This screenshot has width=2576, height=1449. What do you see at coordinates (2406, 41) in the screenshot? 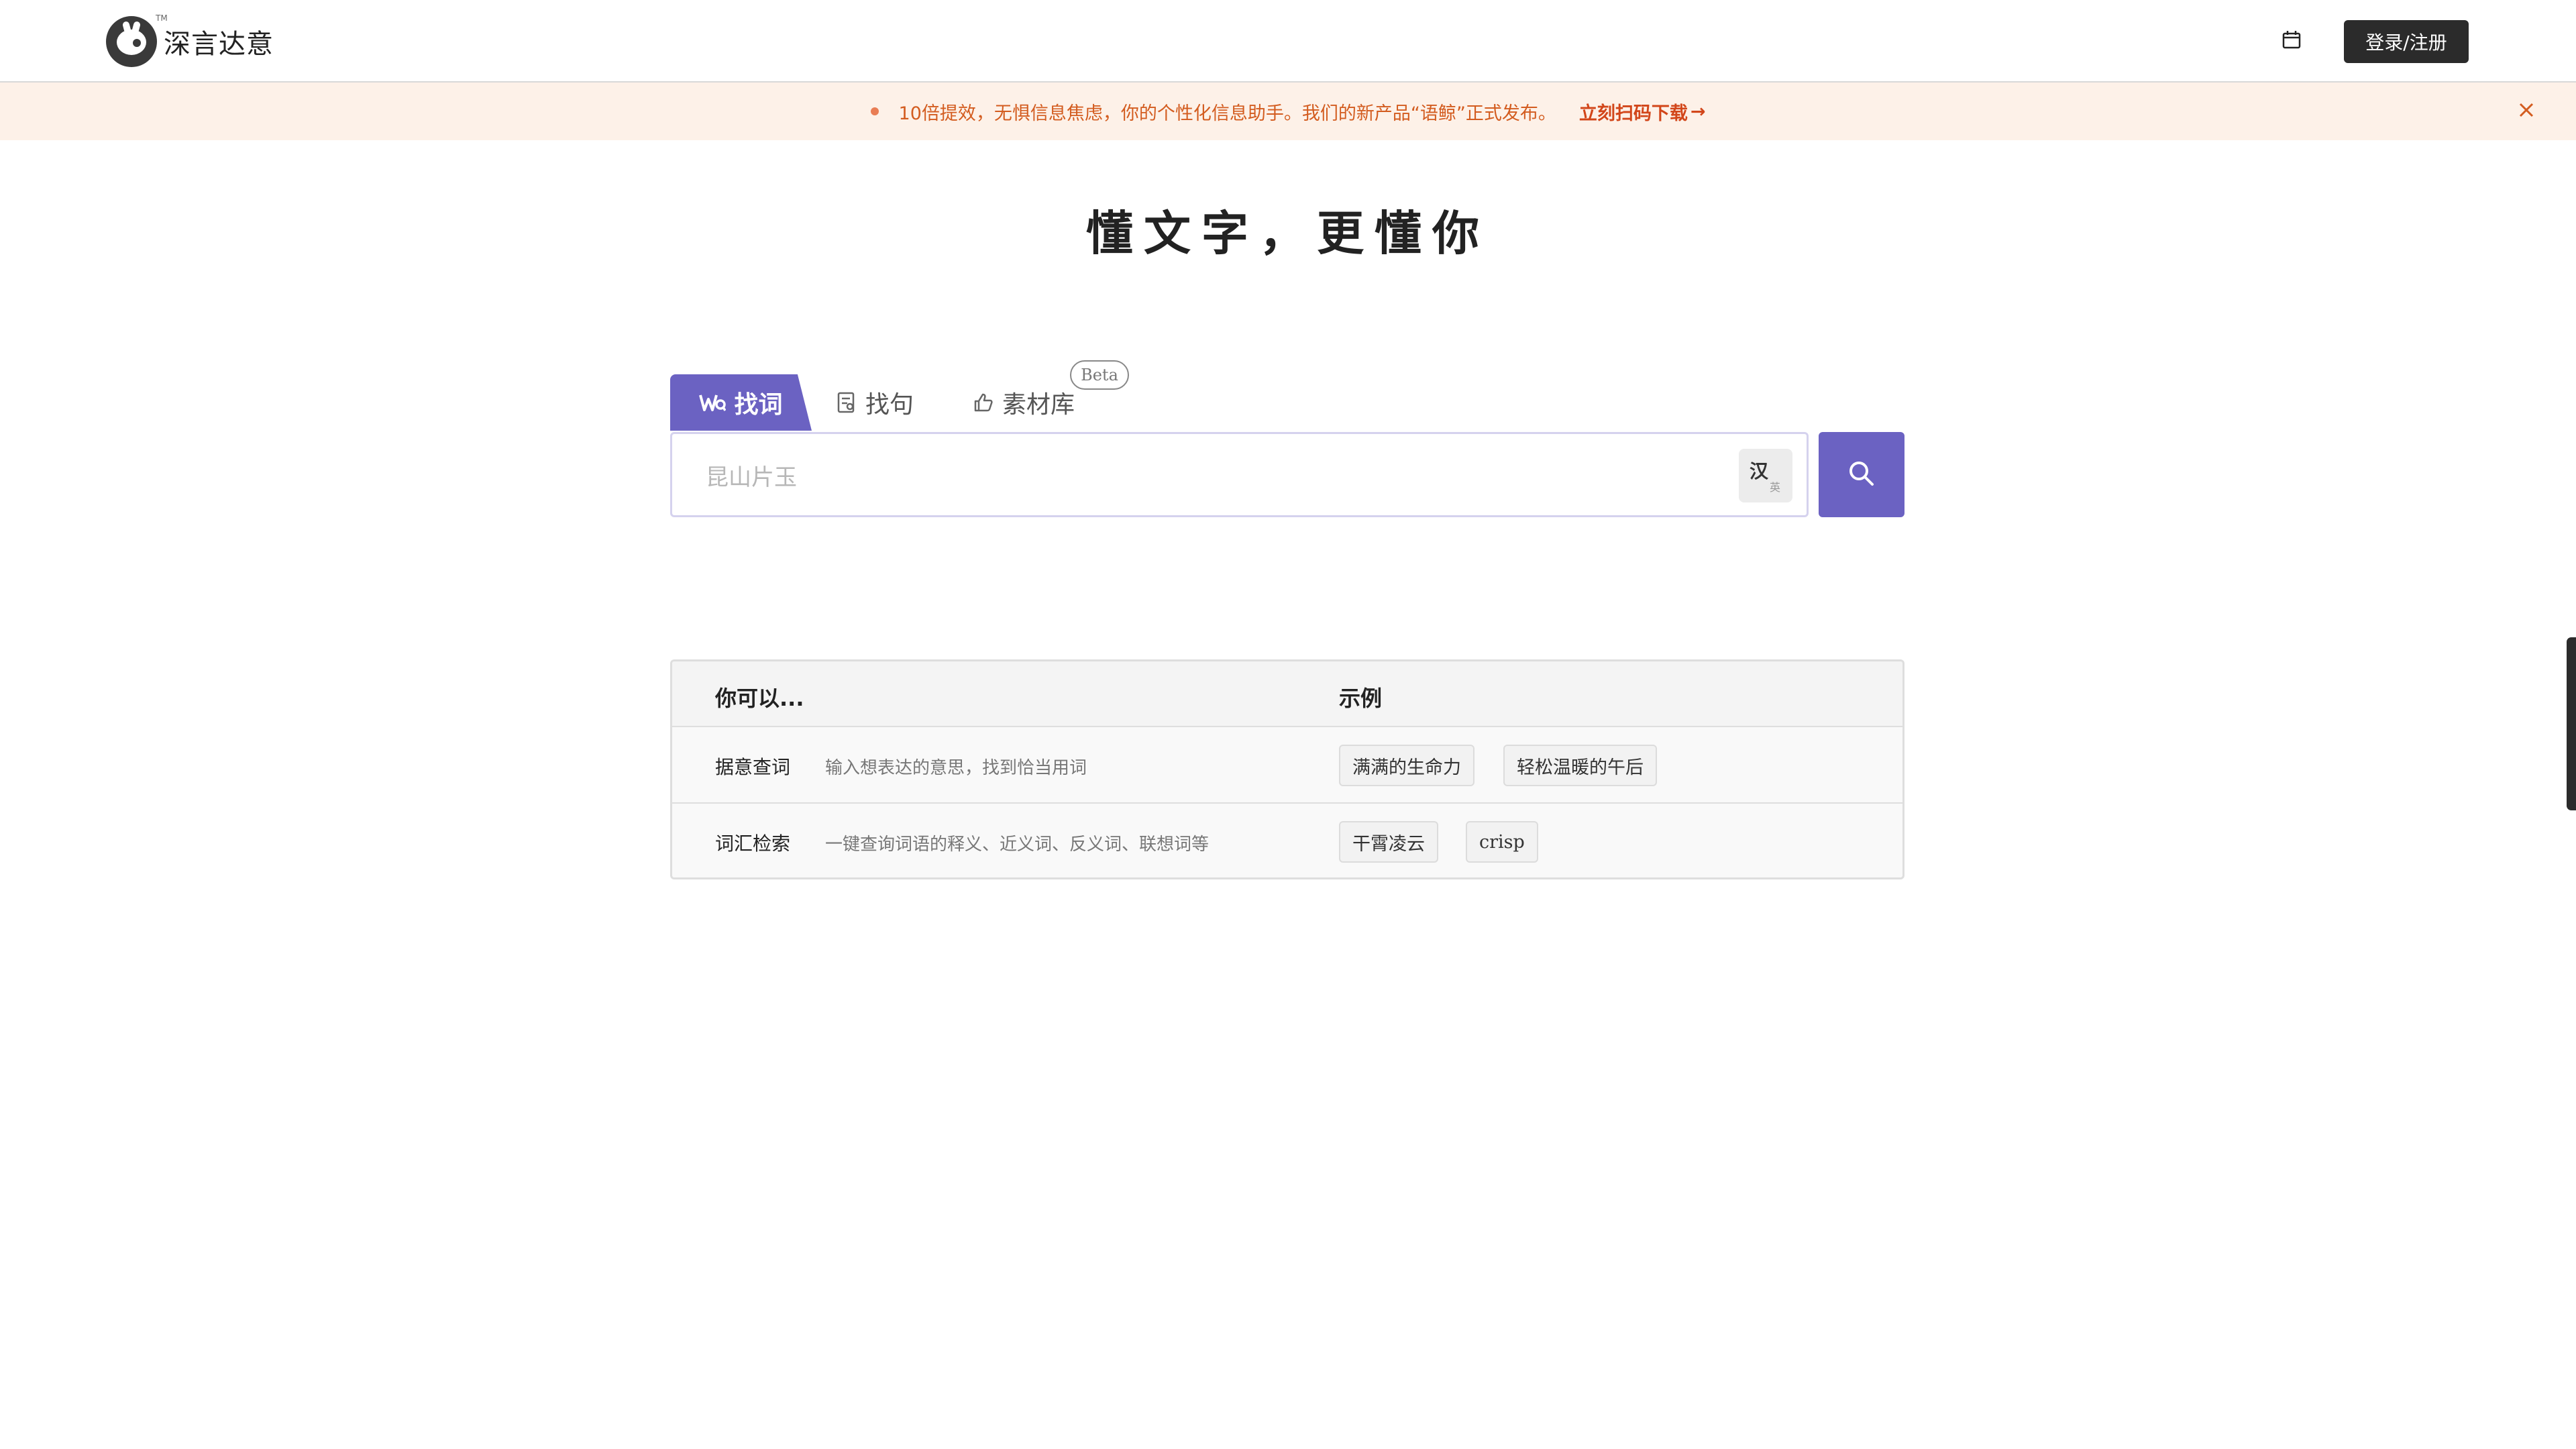
I see `login-register-button: 登录/注册` at bounding box center [2406, 41].